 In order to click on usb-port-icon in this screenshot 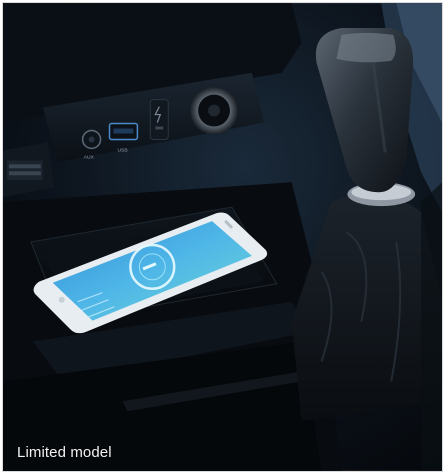, I will do `click(123, 131)`.